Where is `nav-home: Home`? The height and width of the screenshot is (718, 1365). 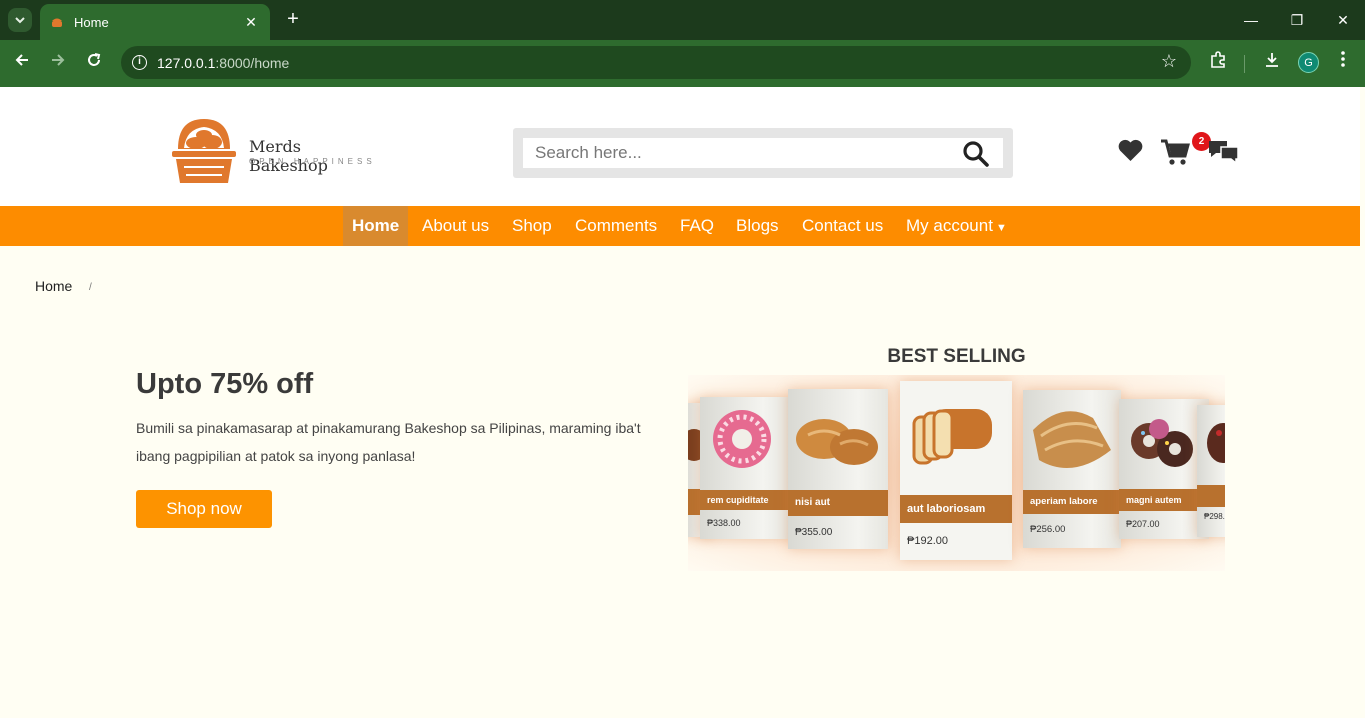
nav-home: Home is located at coordinates (376, 226).